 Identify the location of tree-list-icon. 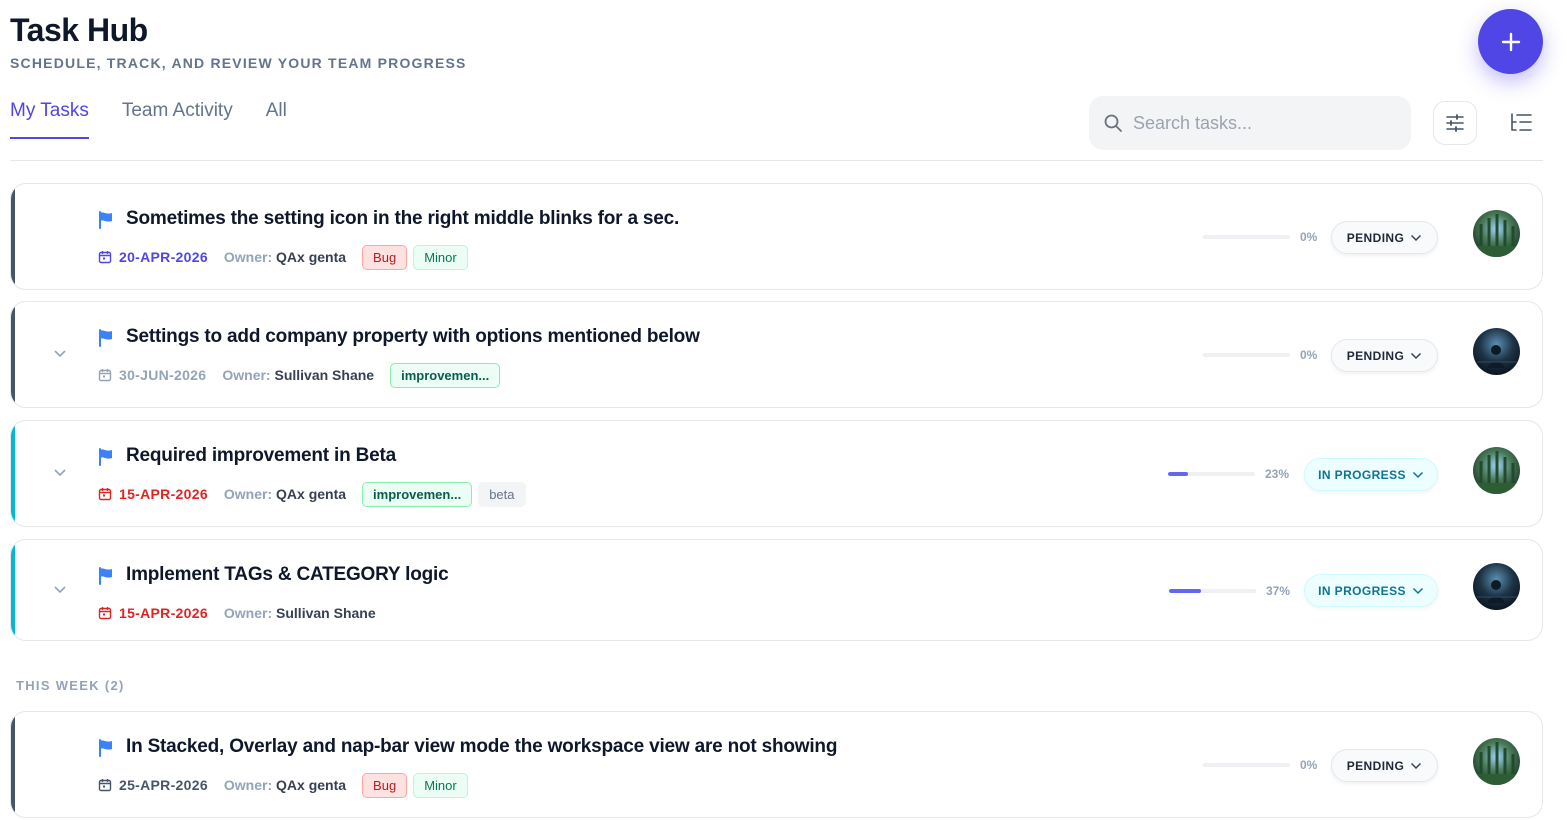
(1521, 122).